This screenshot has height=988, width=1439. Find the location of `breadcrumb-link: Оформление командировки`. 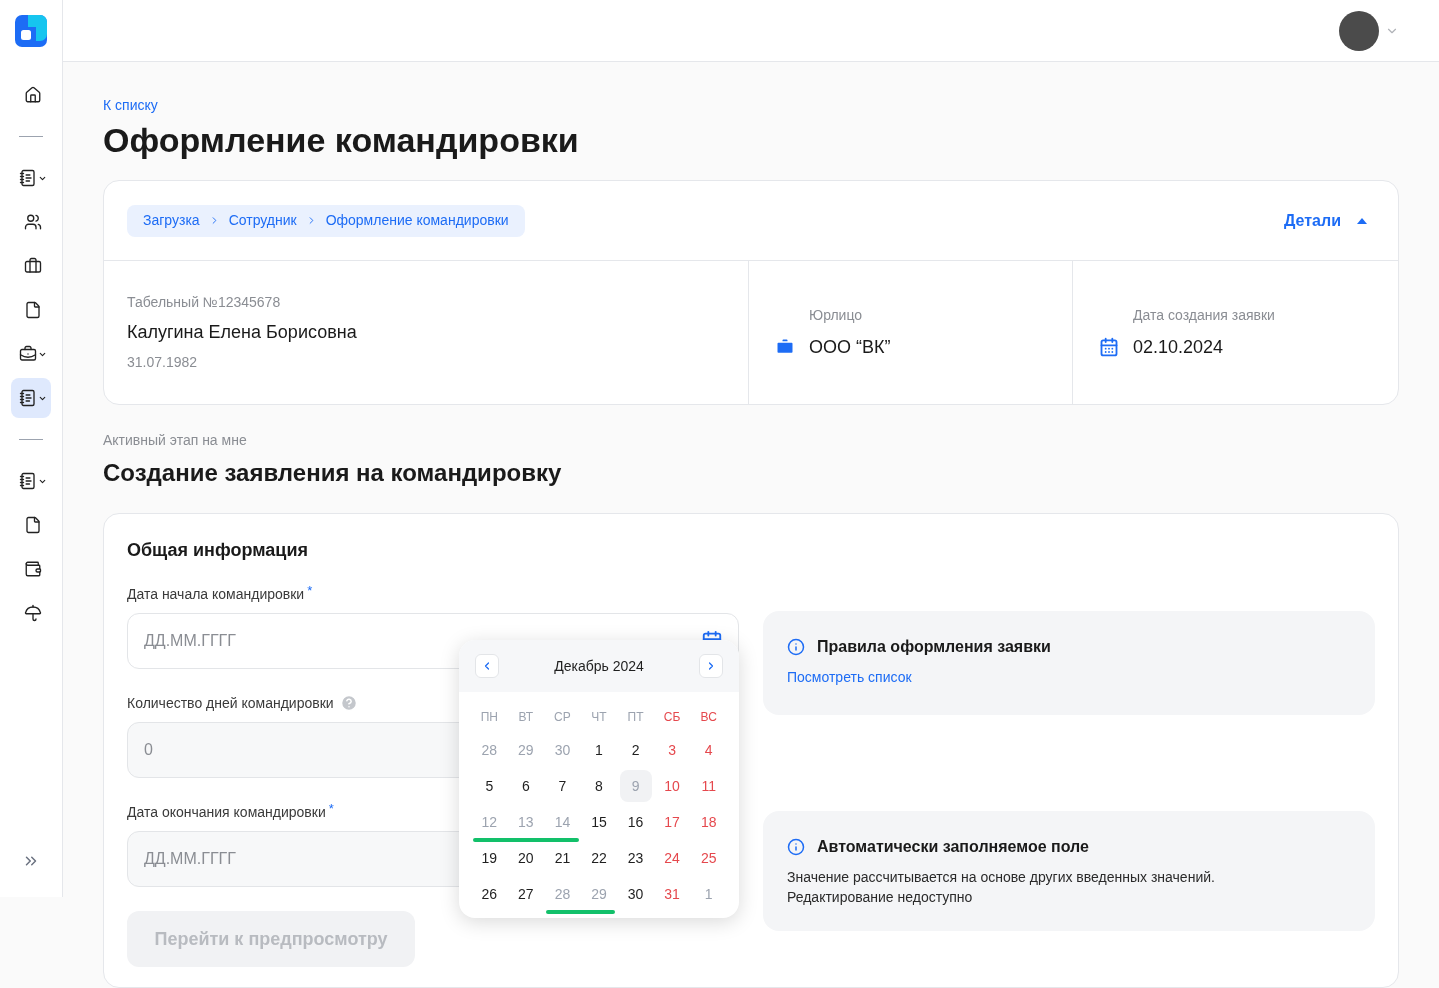

breadcrumb-link: Оформление командировки is located at coordinates (417, 220).